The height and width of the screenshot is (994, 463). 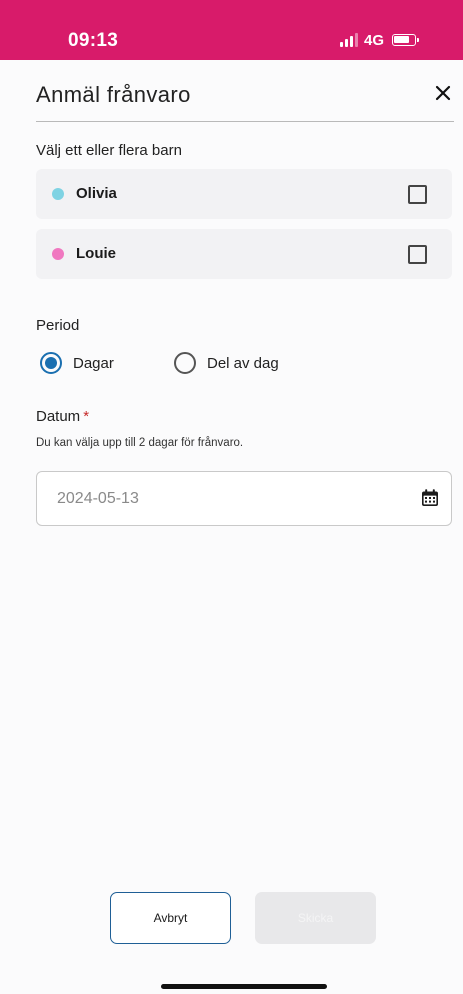 I want to click on close-icon, so click(x=443, y=93).